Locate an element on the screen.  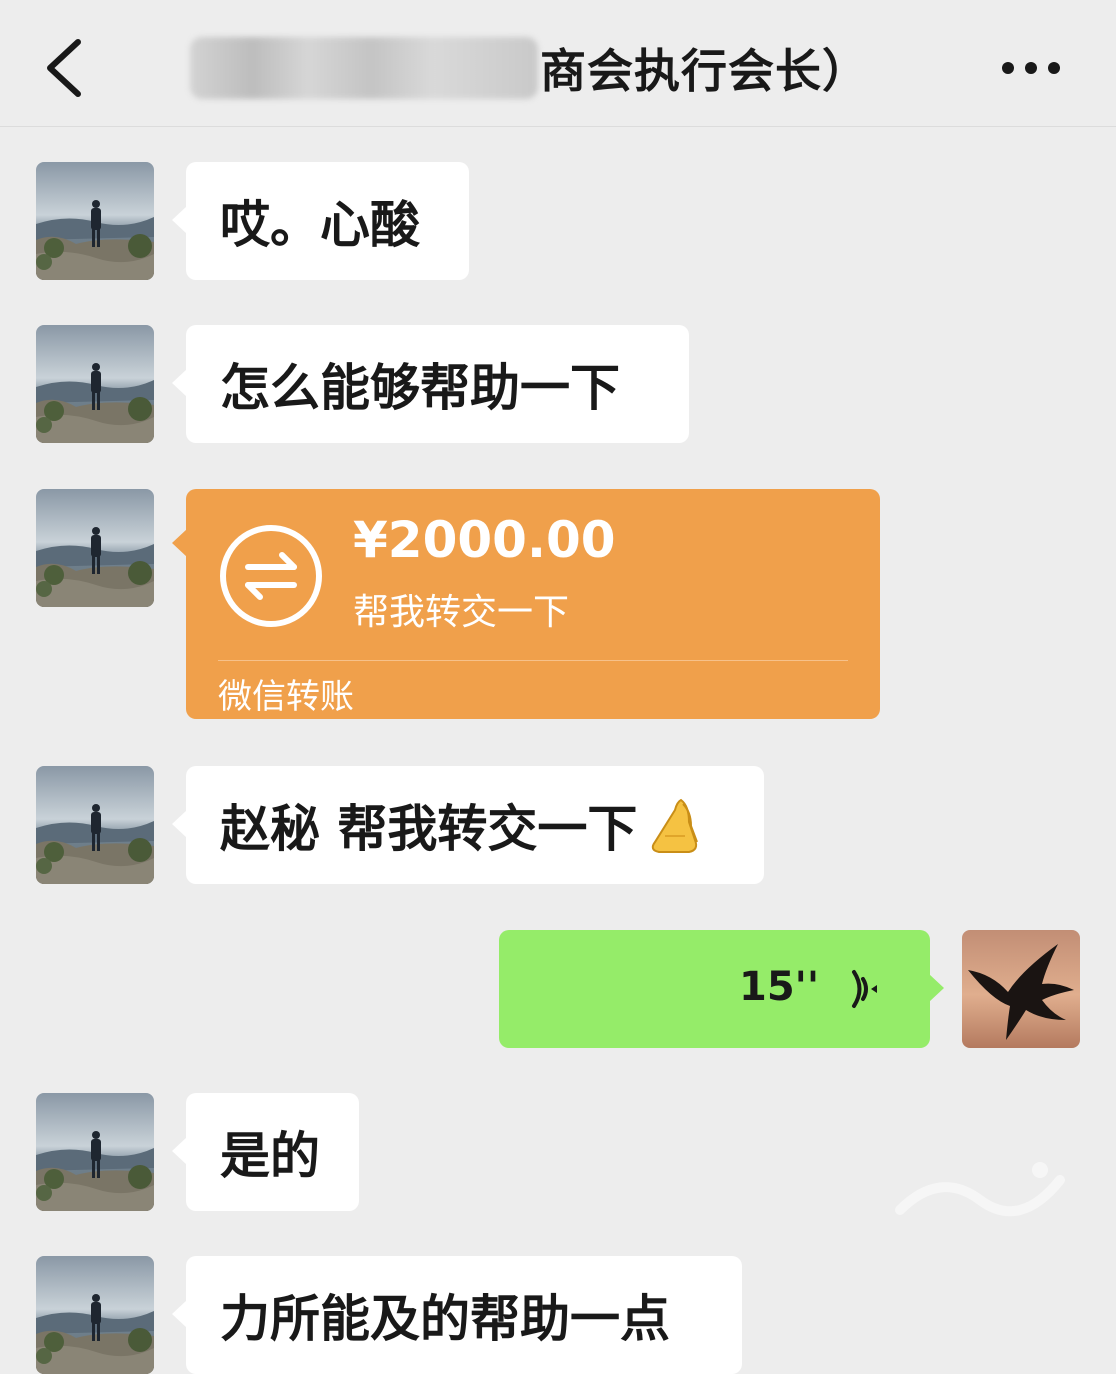
transfer-card: ¥2000.00 帮我转交一下 微信转账 is located at coordinates (526, 604).